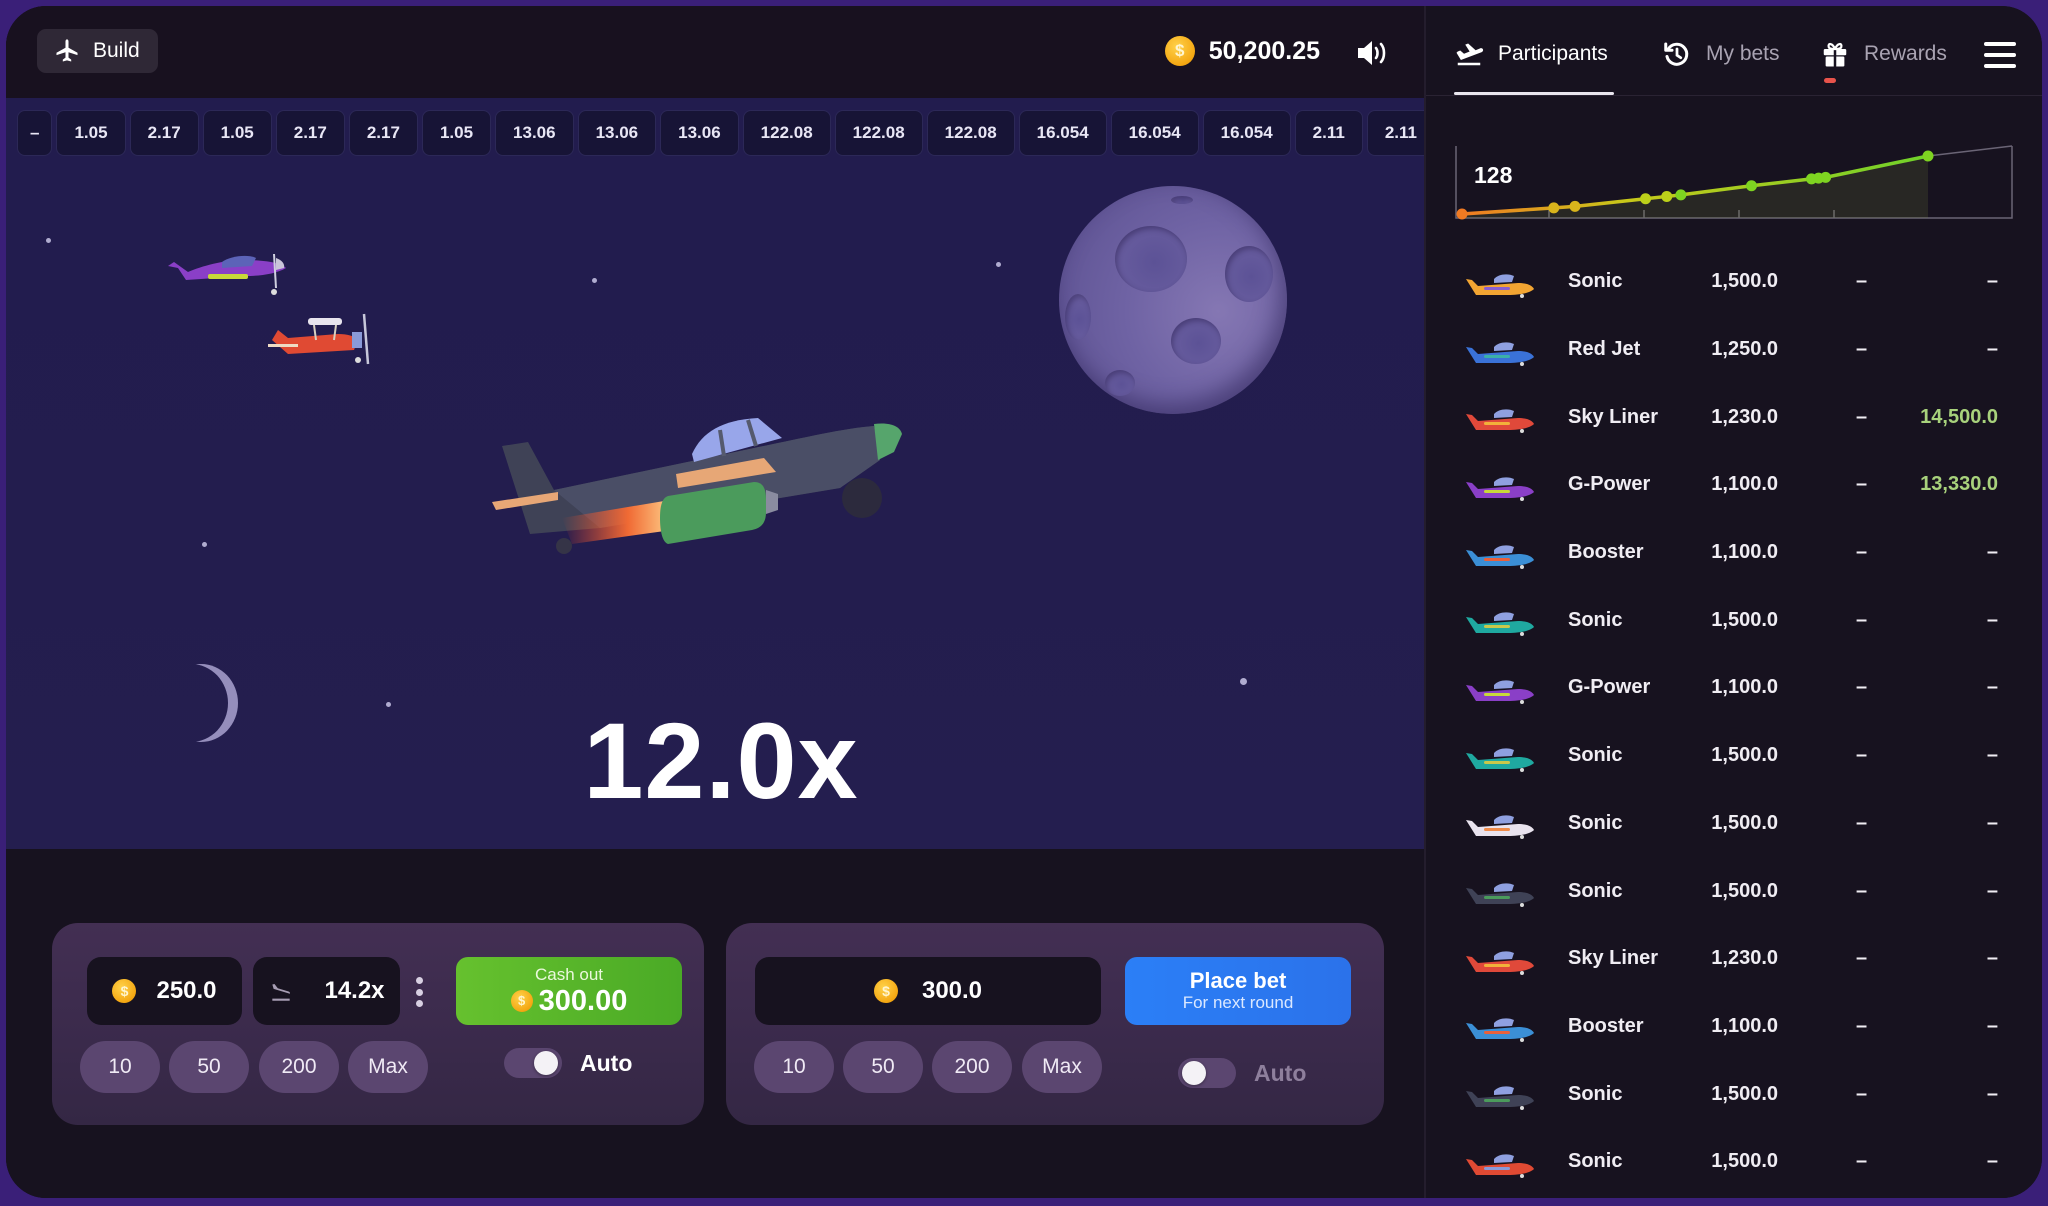 The width and height of the screenshot is (2048, 1206). Describe the element at coordinates (715, 52) in the screenshot. I see `top-bar: Build $ 50,200.25` at that location.